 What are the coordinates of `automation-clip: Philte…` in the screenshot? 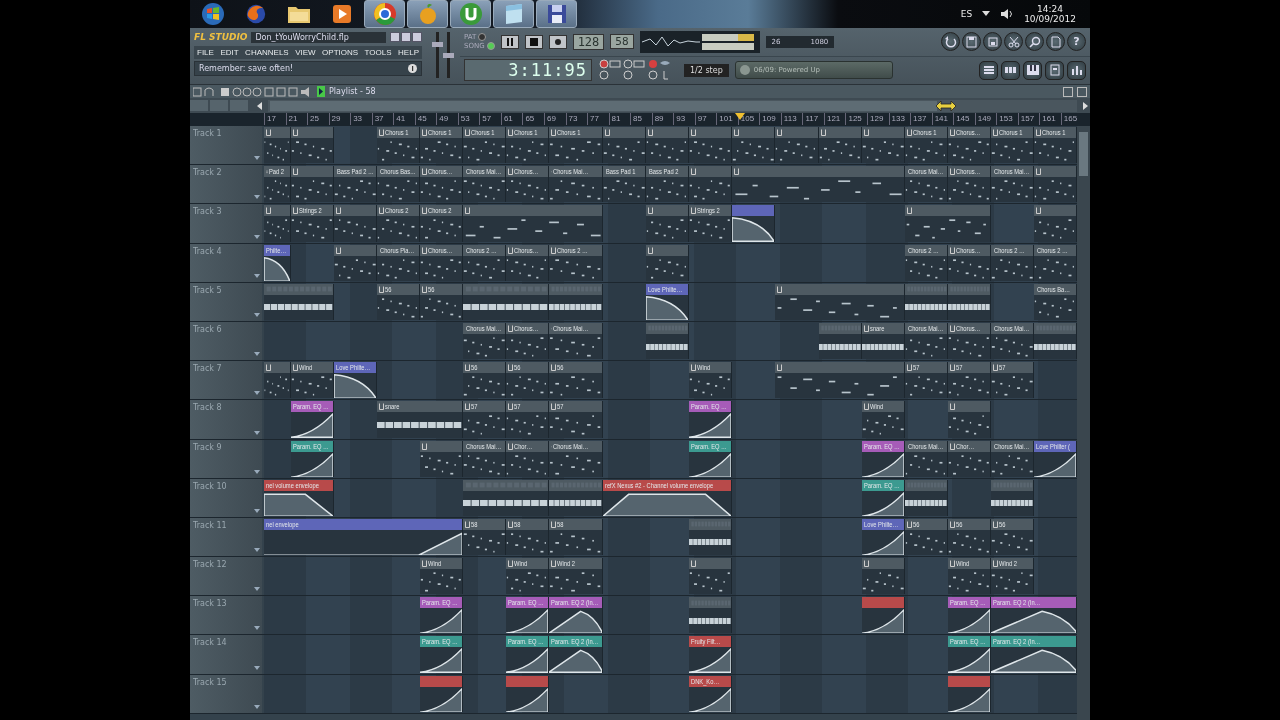 It's located at (277, 262).